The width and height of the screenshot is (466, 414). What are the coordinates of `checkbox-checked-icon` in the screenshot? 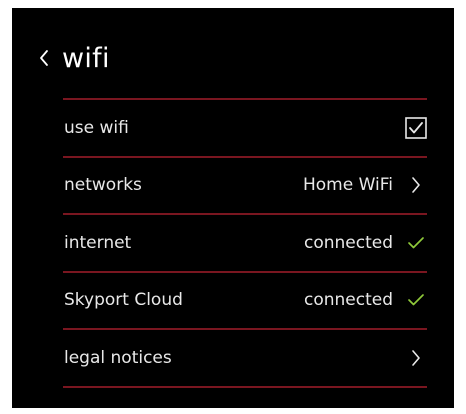 It's located at (416, 127).